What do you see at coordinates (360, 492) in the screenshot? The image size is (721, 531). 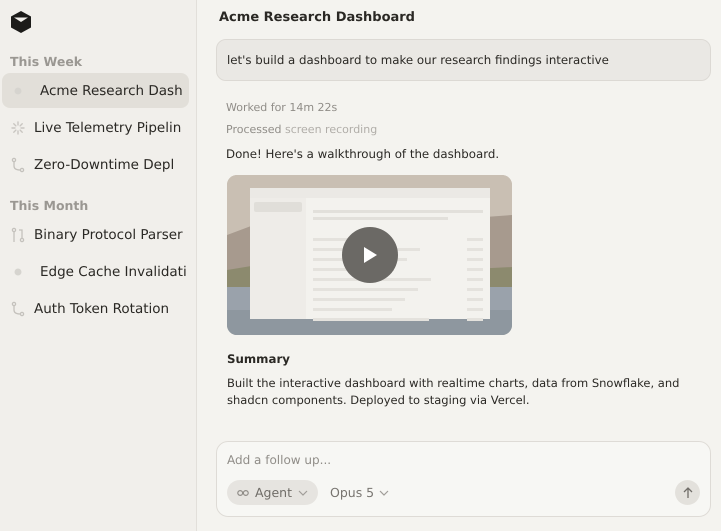 I see `model-dropdown: Opus 5` at bounding box center [360, 492].